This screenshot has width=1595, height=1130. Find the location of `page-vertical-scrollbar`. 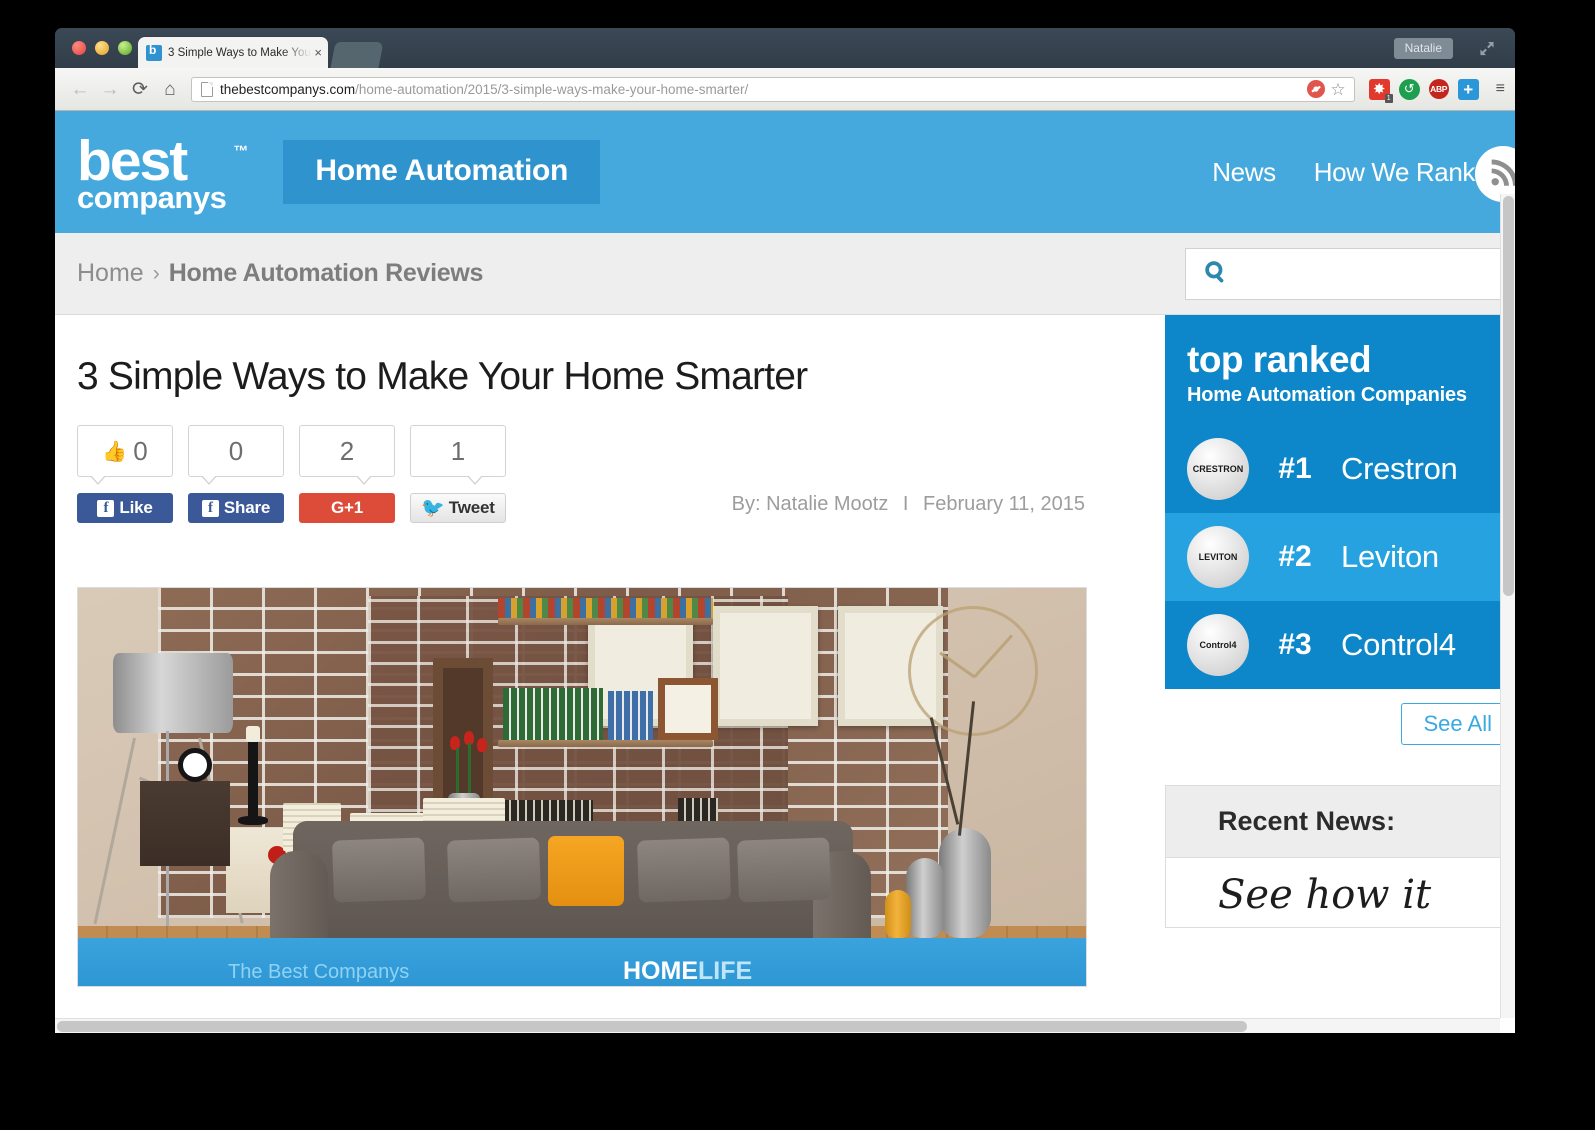

page-vertical-scrollbar is located at coordinates (1507, 606).